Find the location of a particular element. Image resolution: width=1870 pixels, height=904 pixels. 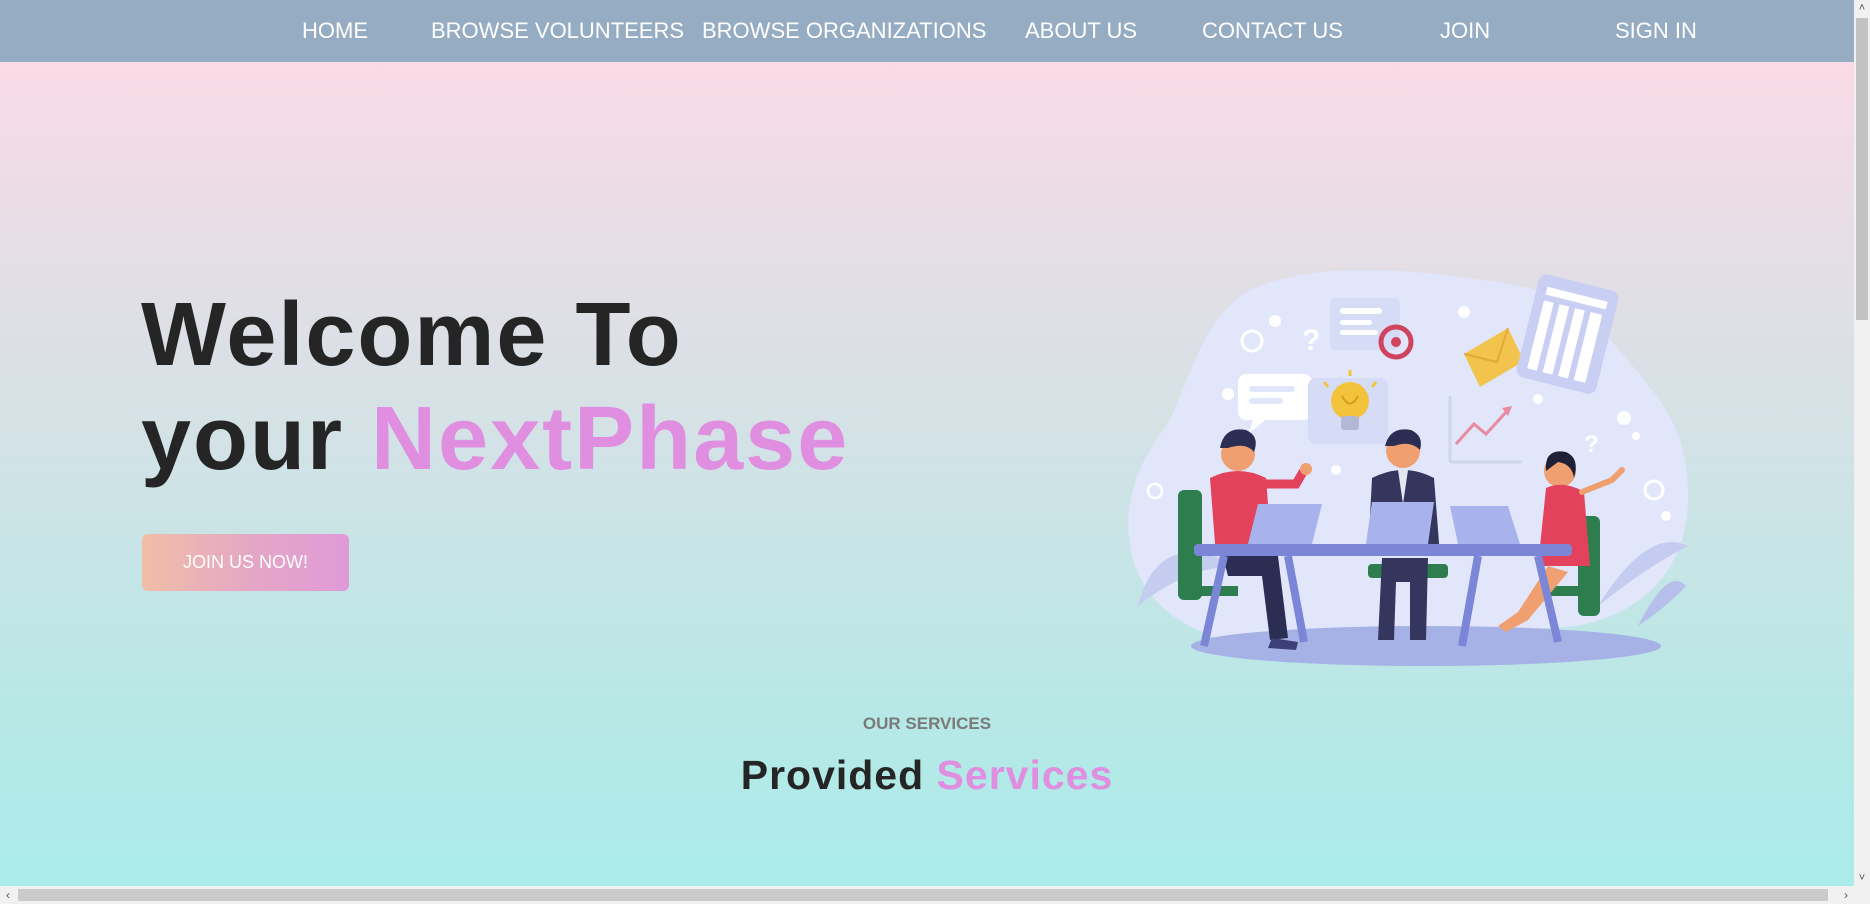

nav-home-link: HOME is located at coordinates (335, 31).